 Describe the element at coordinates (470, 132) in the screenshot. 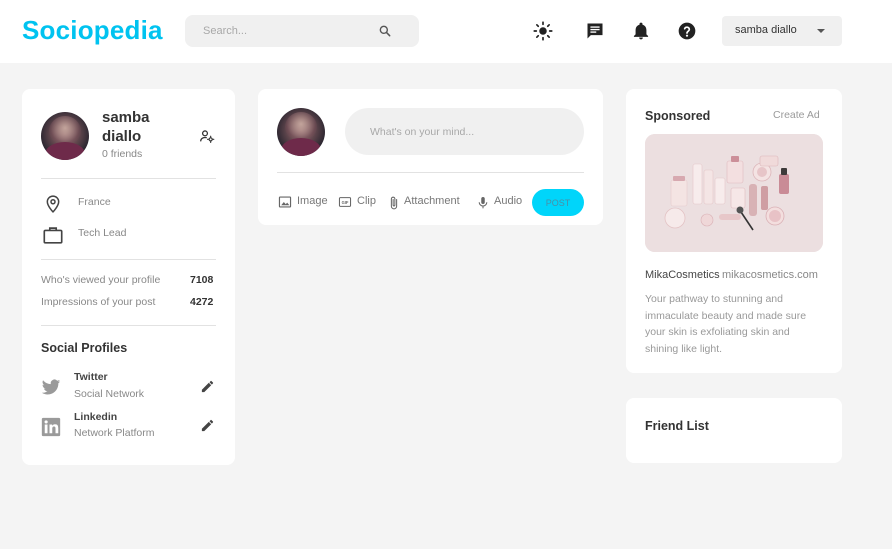

I see `post-input` at that location.